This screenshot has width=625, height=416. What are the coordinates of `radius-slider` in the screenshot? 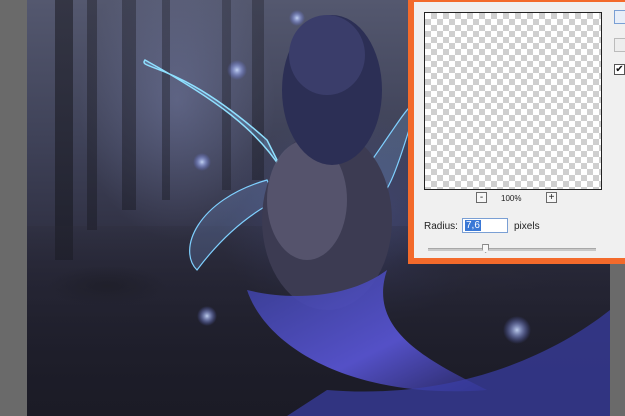 It's located at (512, 248).